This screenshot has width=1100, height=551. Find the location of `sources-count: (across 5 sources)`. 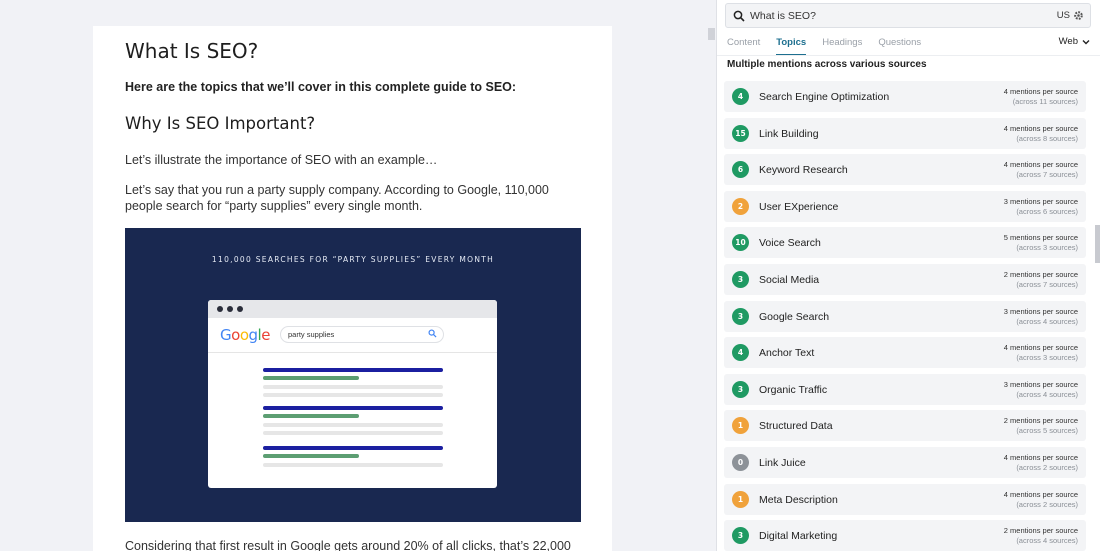

sources-count: (across 5 sources) is located at coordinates (1047, 431).